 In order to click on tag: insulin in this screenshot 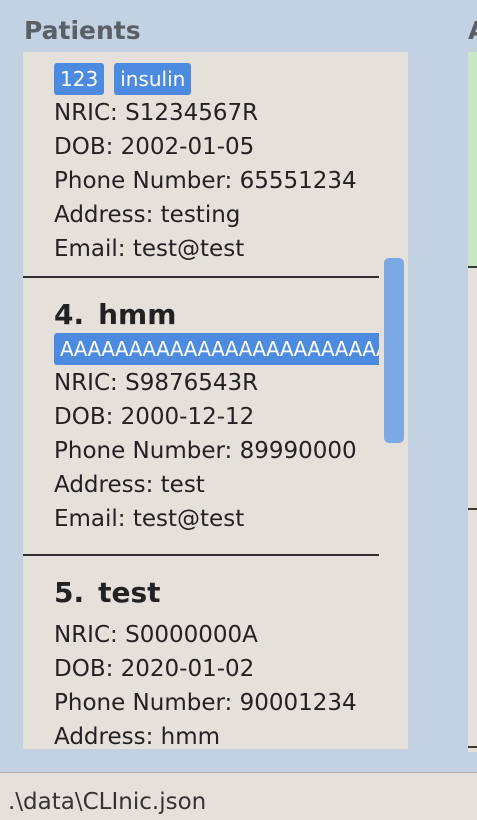, I will do `click(153, 79)`.